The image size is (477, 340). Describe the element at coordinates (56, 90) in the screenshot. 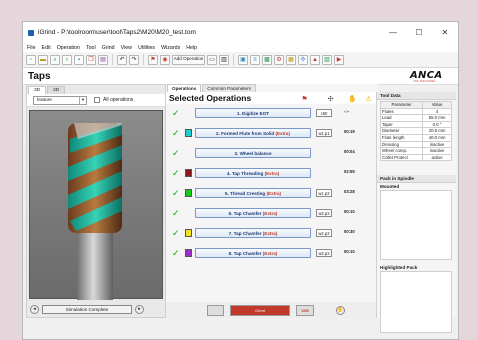

I see `tab-2d: 2D` at that location.